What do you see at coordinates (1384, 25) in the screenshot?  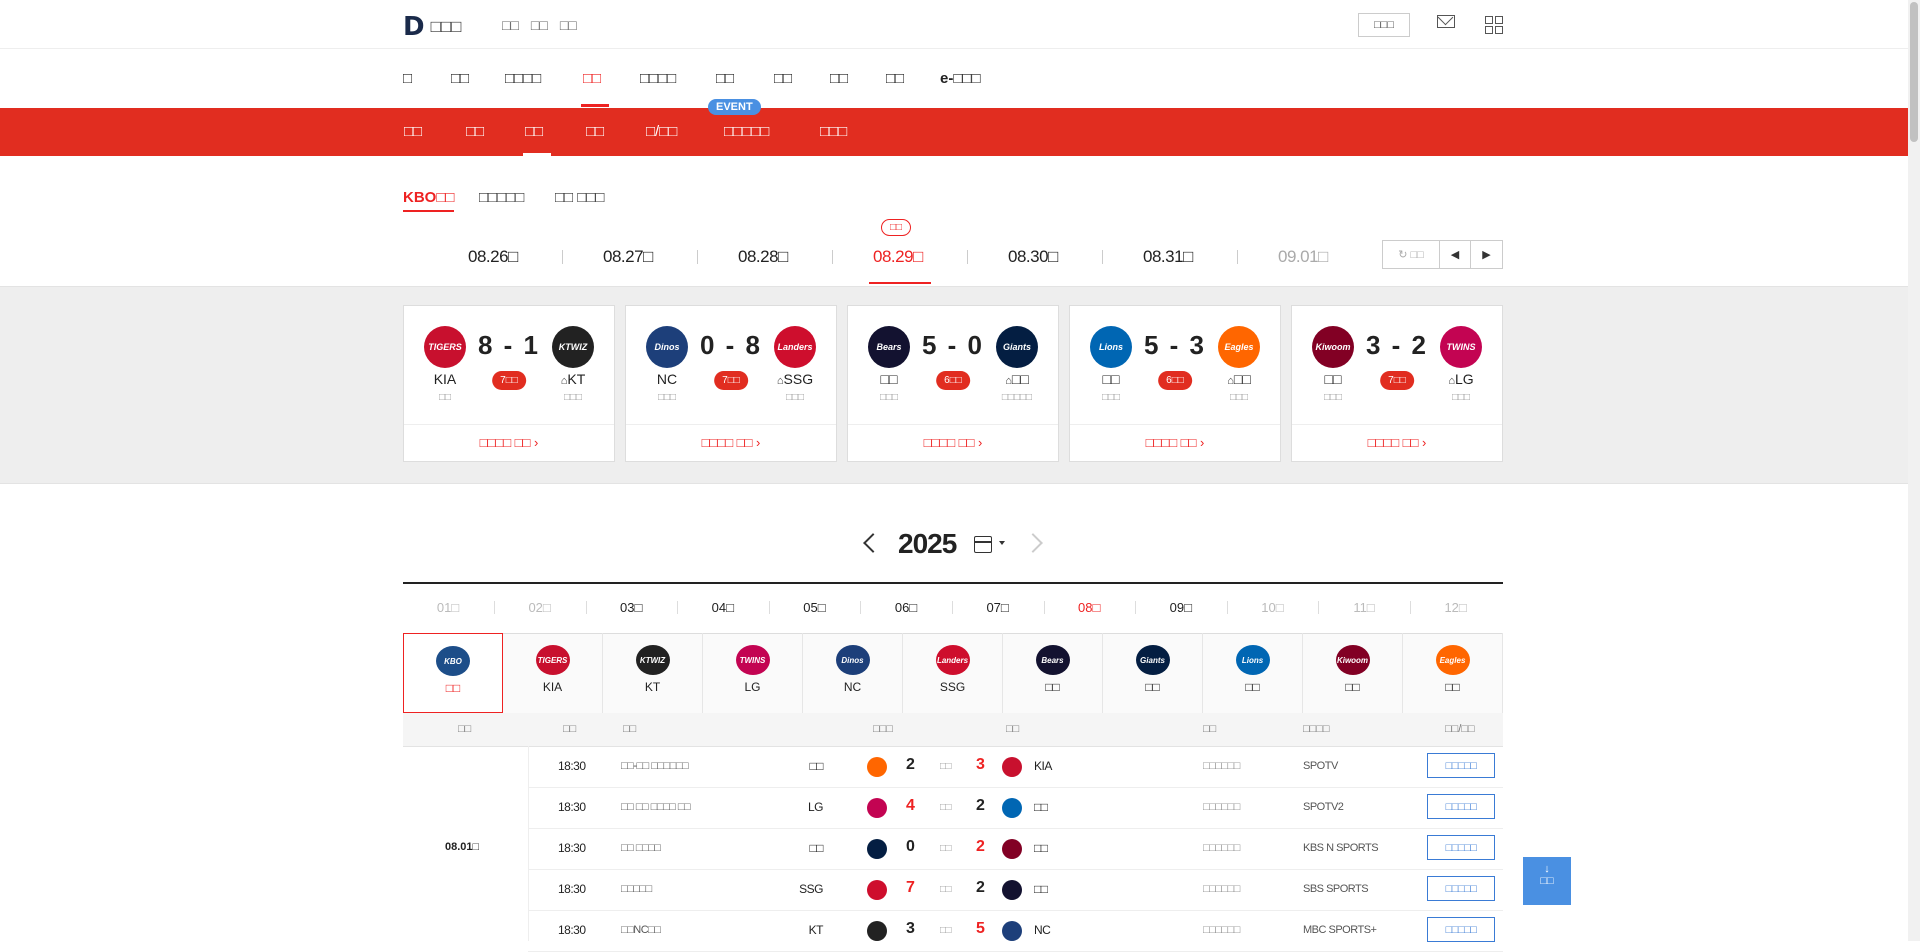 I see `login-button: □□□` at bounding box center [1384, 25].